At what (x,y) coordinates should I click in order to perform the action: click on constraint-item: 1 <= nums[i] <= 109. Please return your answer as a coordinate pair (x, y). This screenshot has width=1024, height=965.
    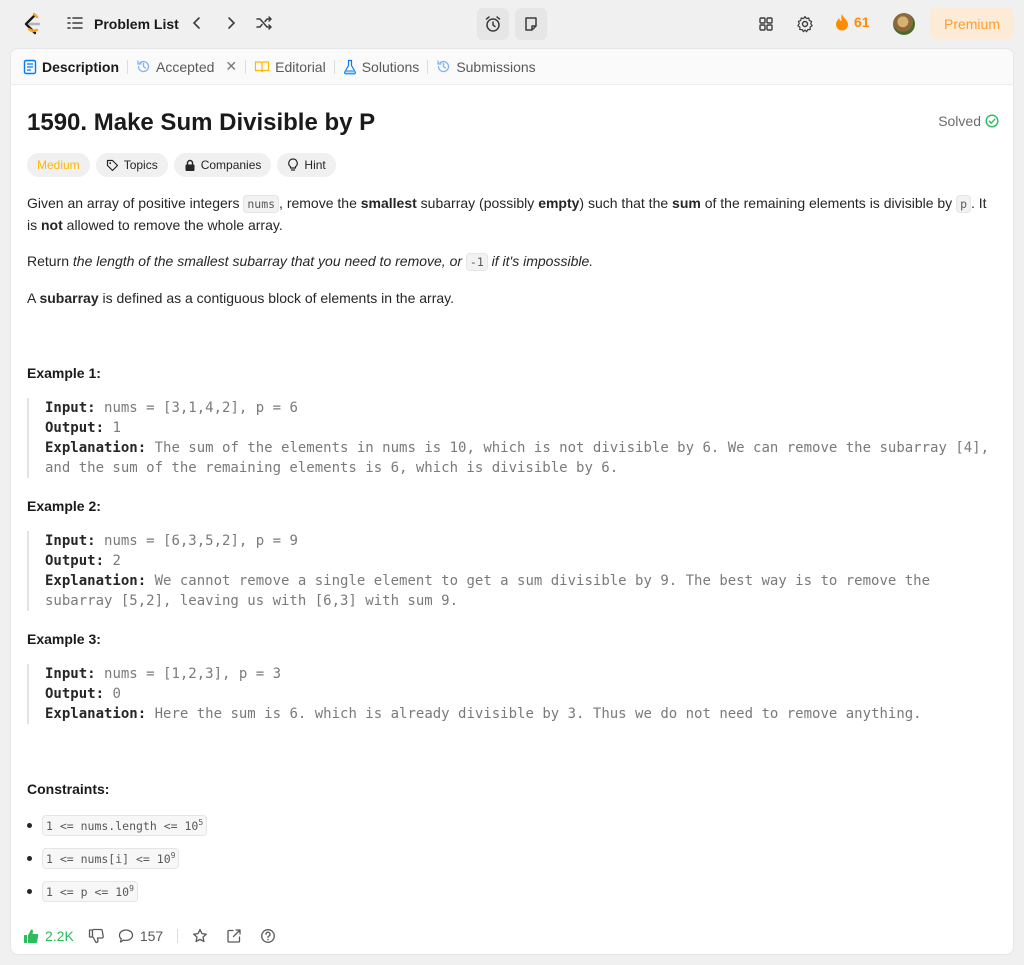
    Looking at the image, I should click on (103, 858).